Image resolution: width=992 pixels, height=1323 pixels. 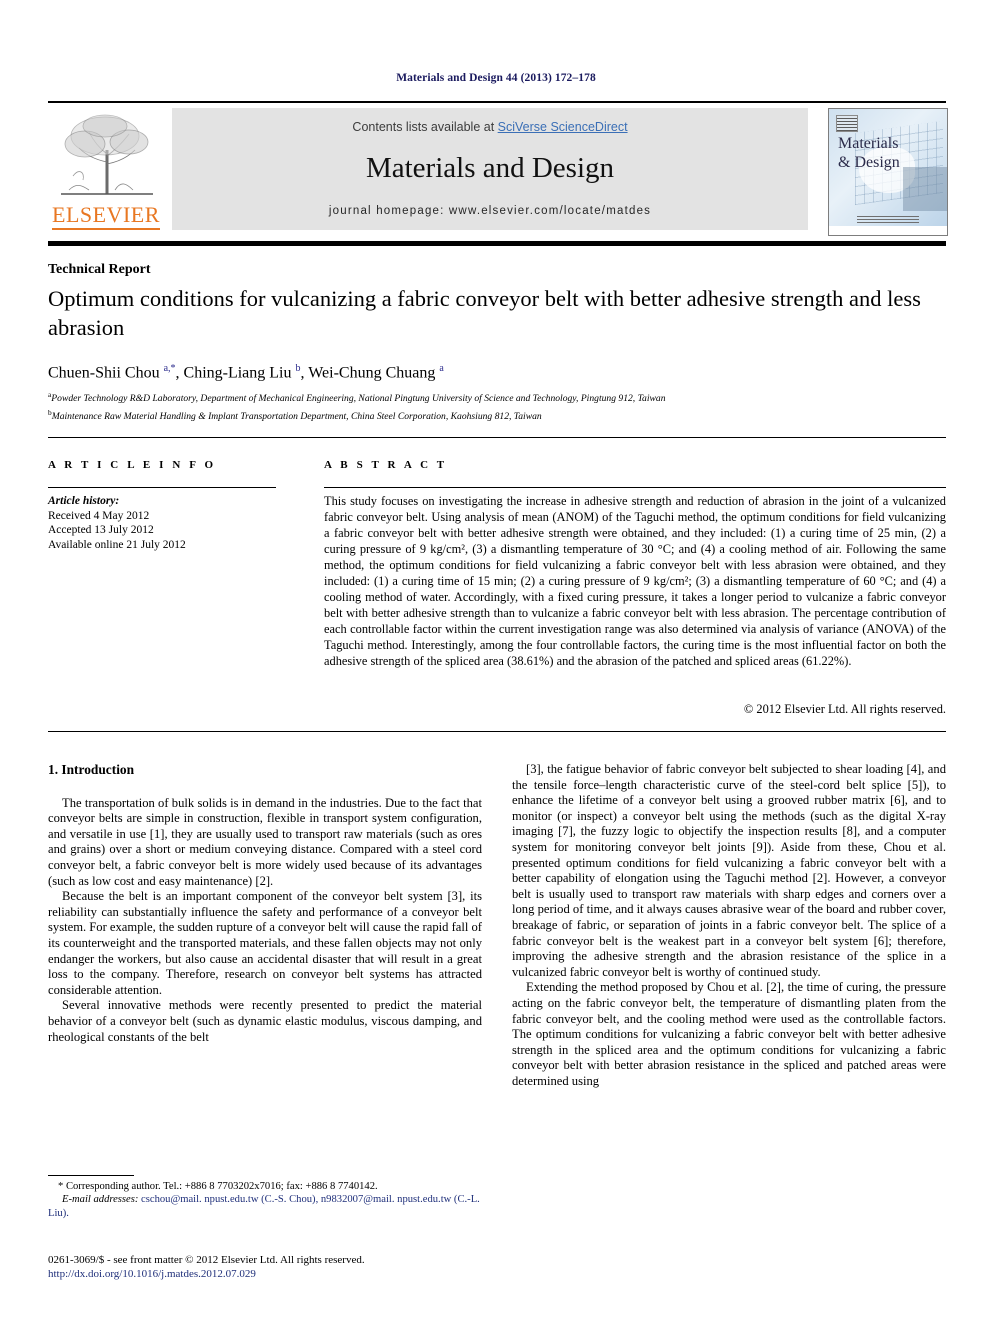 I want to click on elsevier-logo: ELSEVIER, so click(x=106, y=169).